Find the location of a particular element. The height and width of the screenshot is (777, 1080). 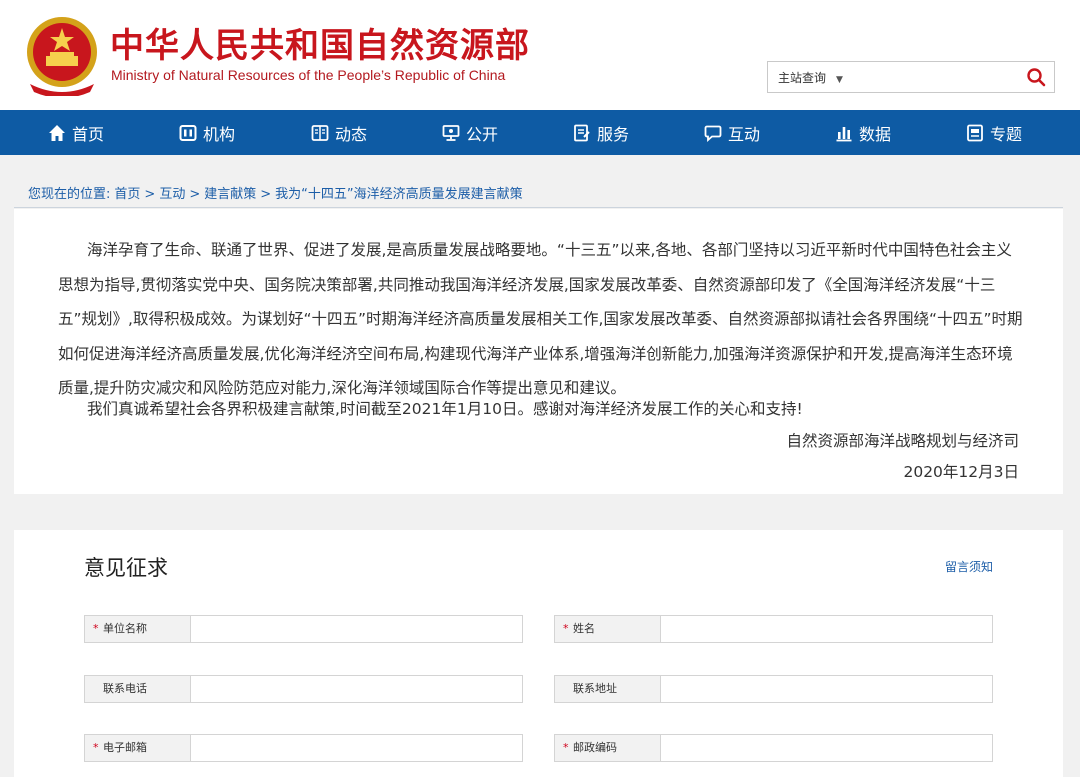

nav-item-topic: 专题 is located at coordinates (994, 132).